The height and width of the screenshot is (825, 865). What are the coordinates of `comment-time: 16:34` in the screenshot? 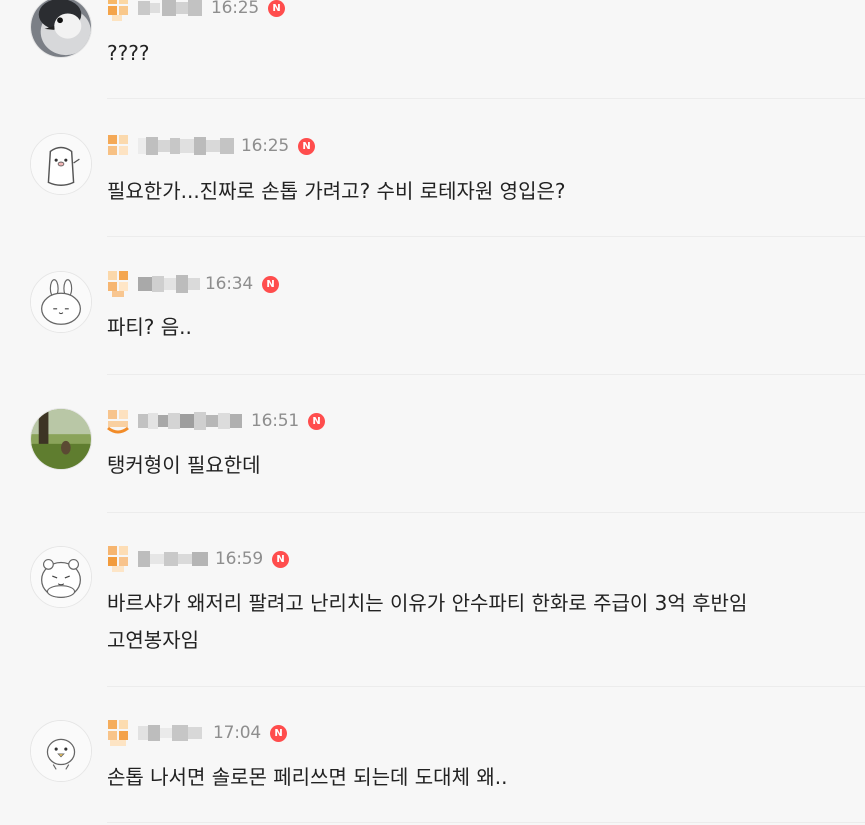 It's located at (229, 284).